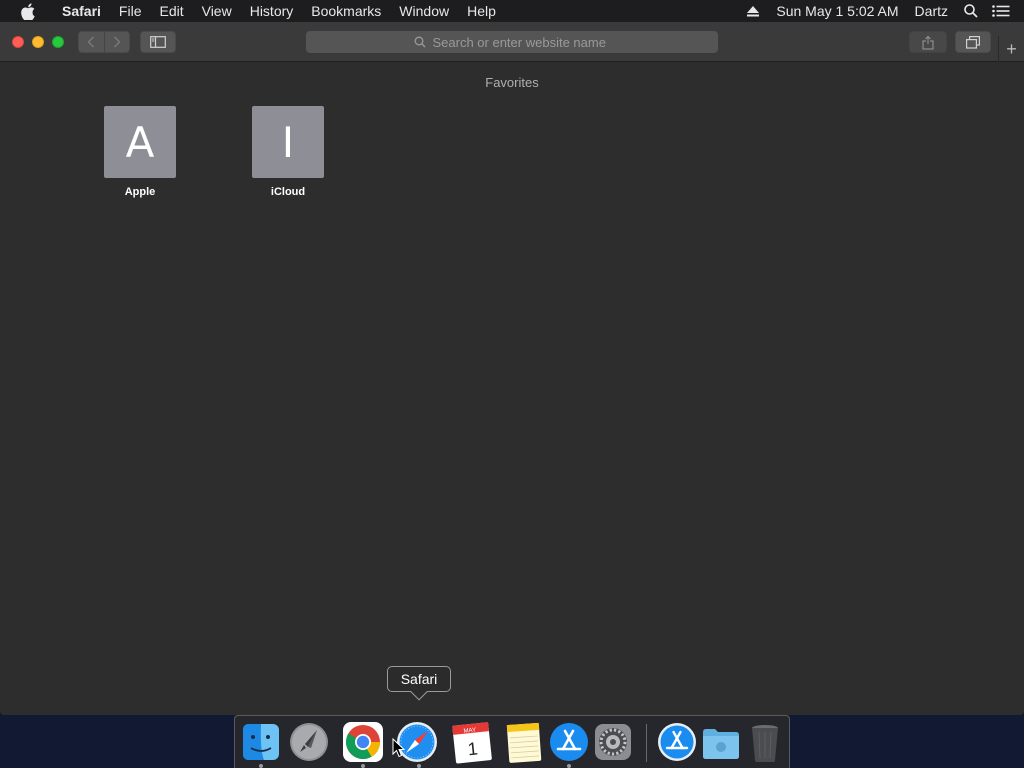  I want to click on dock: MAY 1, so click(512, 741).